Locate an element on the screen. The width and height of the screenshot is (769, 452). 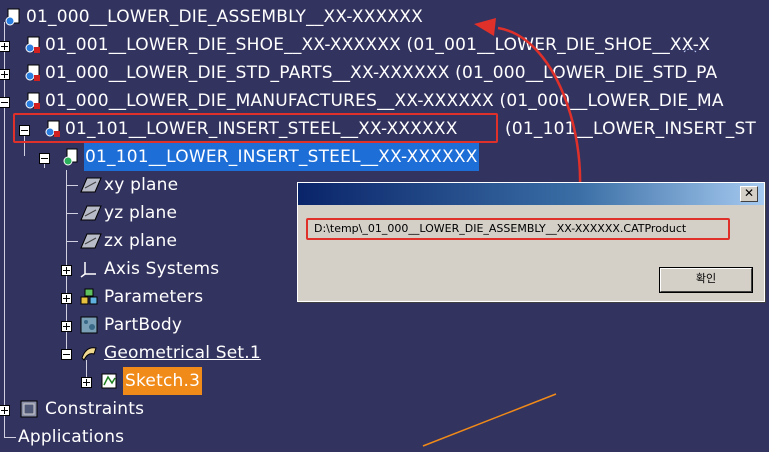
tree-node-applications: Applications is located at coordinates (100, 437).